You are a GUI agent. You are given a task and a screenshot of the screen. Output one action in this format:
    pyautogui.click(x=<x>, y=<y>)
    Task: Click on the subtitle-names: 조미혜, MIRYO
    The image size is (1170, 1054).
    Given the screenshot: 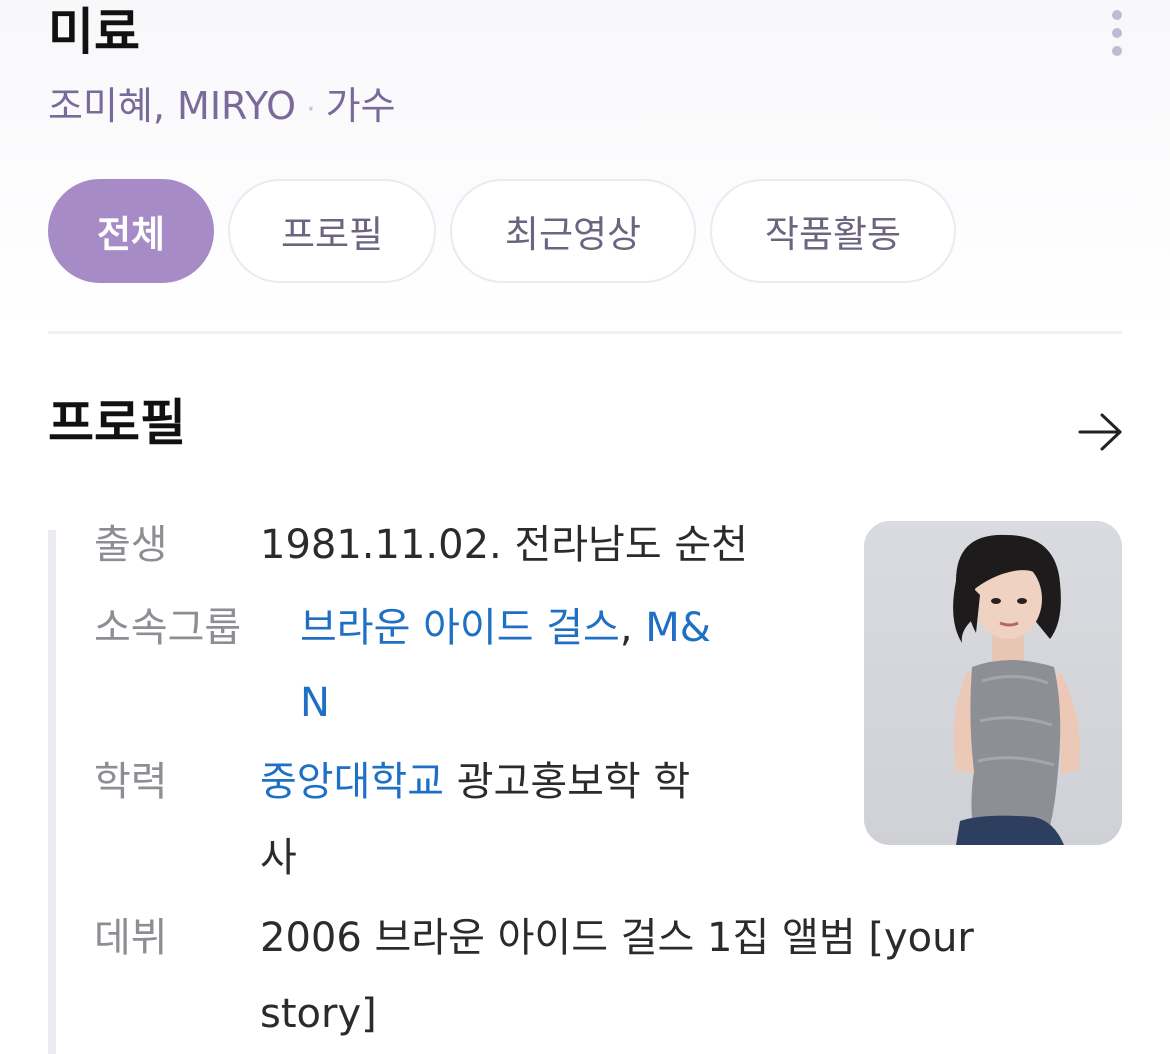 What is the action you would take?
    pyautogui.click(x=172, y=106)
    